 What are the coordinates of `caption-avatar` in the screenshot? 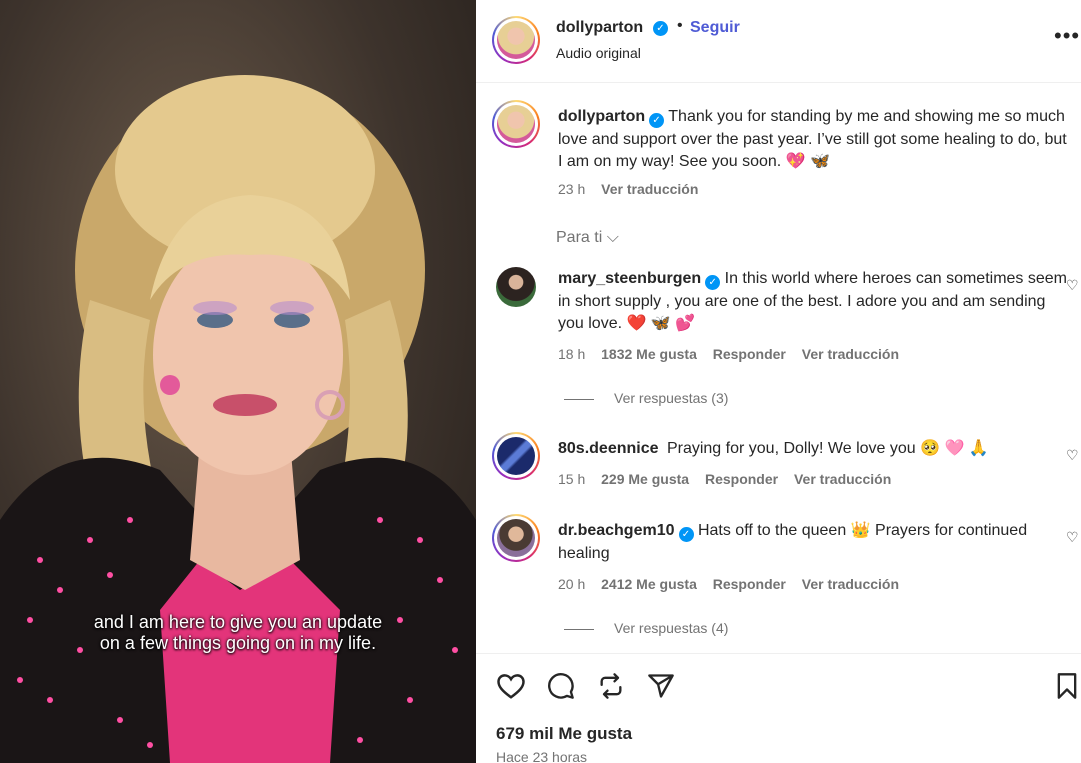 It's located at (516, 124).